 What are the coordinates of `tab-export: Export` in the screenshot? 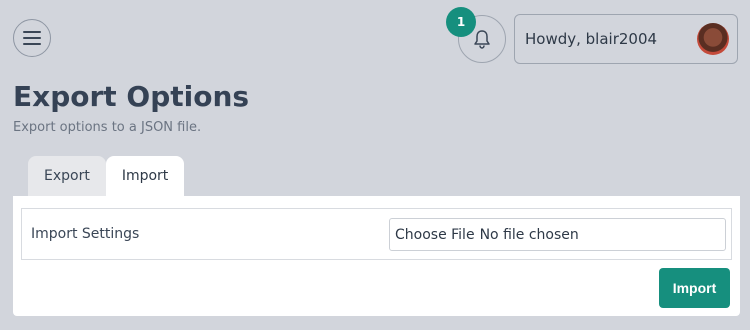 It's located at (67, 176).